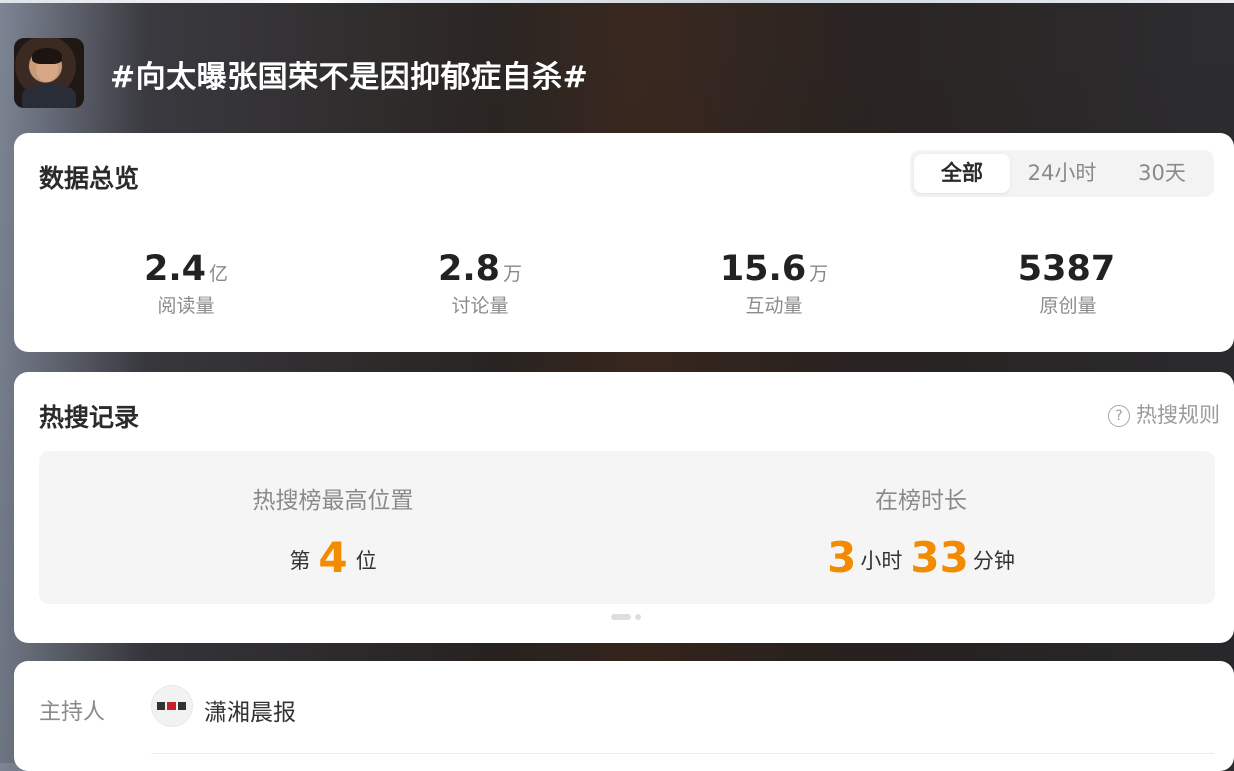 This screenshot has width=1234, height=771. What do you see at coordinates (219, 274) in the screenshot?
I see `stat-unit: 亿` at bounding box center [219, 274].